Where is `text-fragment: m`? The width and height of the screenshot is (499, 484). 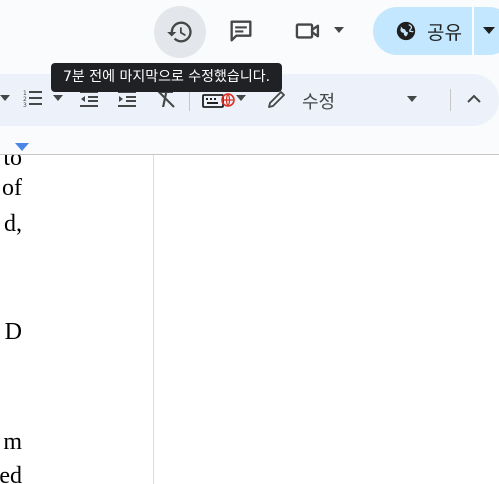 text-fragment: m is located at coordinates (12, 442).